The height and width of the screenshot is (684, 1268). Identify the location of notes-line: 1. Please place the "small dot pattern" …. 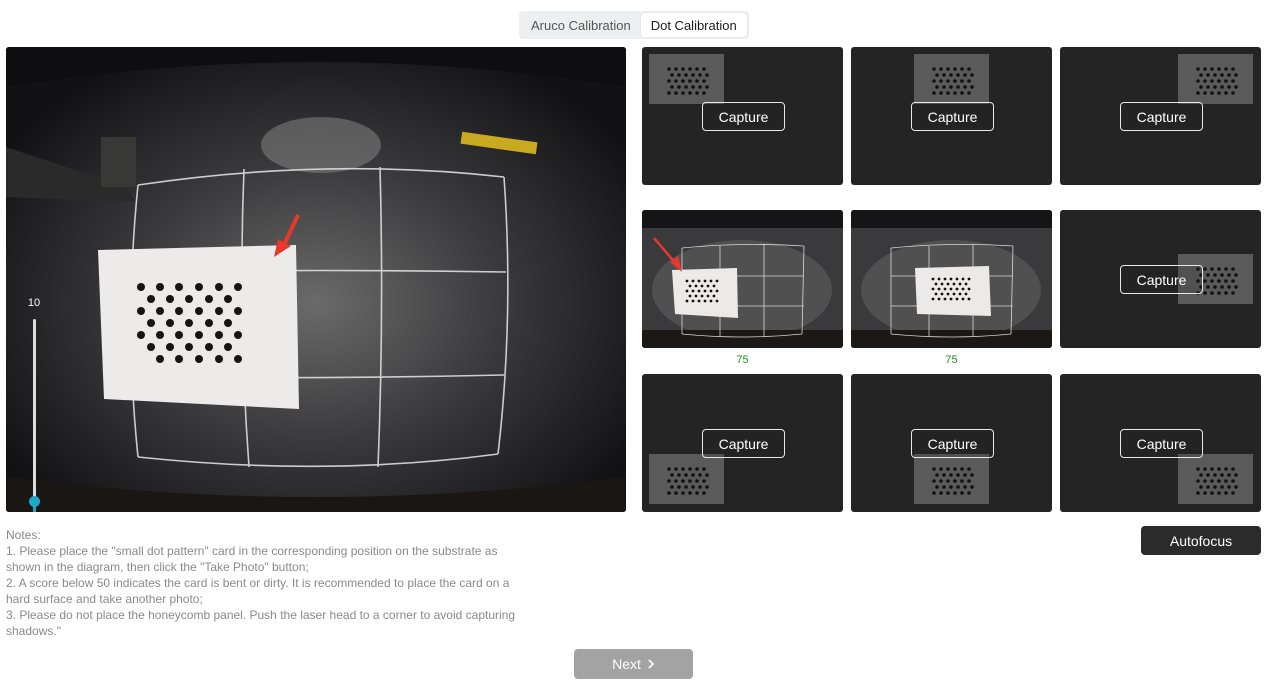
(252, 559).